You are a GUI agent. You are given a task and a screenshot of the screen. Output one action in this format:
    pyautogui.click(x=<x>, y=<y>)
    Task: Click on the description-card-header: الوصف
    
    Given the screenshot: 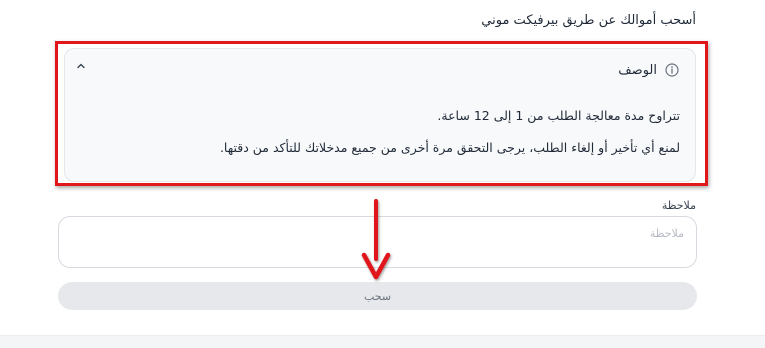 What is the action you would take?
    pyautogui.click(x=648, y=70)
    